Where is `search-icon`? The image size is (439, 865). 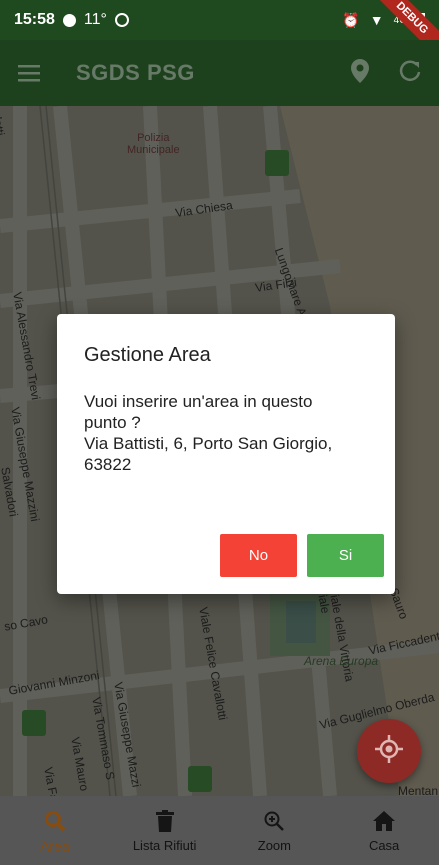
search-icon is located at coordinates (55, 821).